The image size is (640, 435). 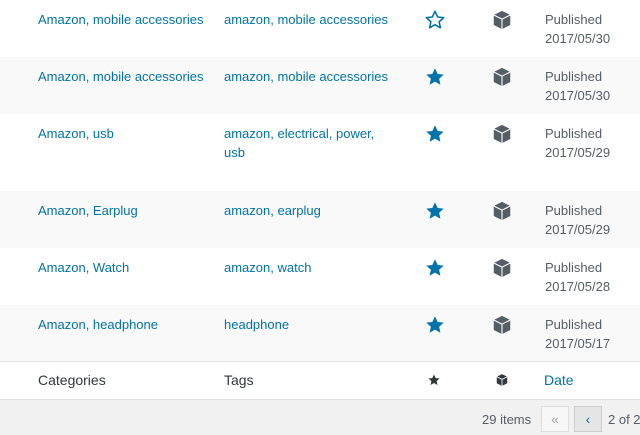 I want to click on pagination: 29 items « ‹ 2 of 2, so click(x=320, y=417).